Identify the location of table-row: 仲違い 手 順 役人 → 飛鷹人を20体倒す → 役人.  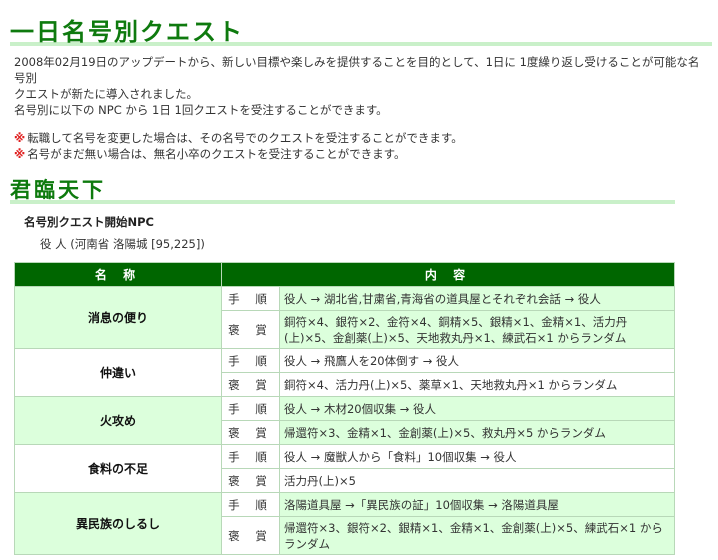
(344, 372).